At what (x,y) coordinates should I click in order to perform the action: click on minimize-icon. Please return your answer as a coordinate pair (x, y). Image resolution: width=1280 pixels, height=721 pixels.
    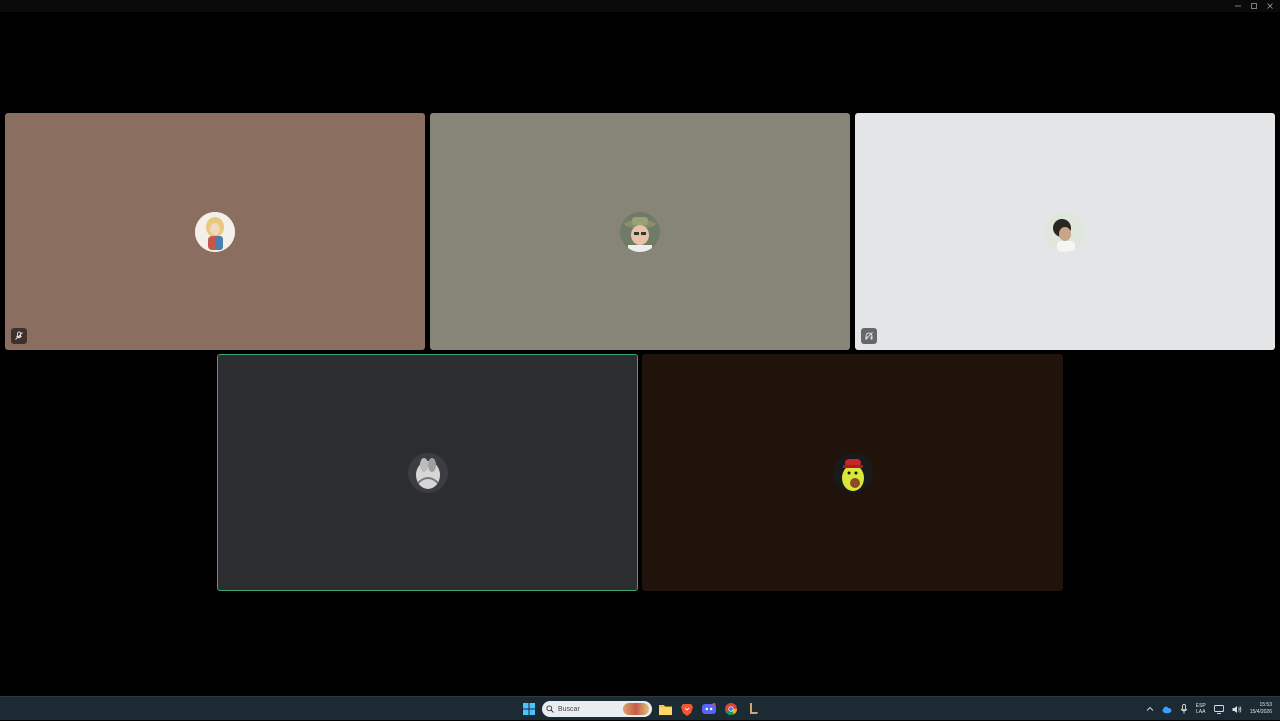
    Looking at the image, I should click on (1238, 6).